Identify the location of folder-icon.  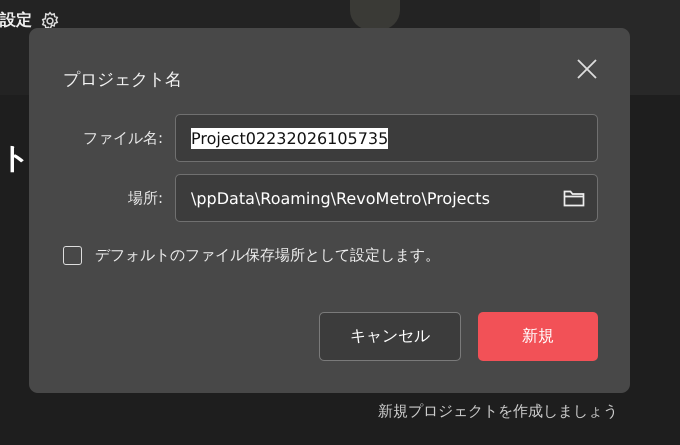
(574, 198).